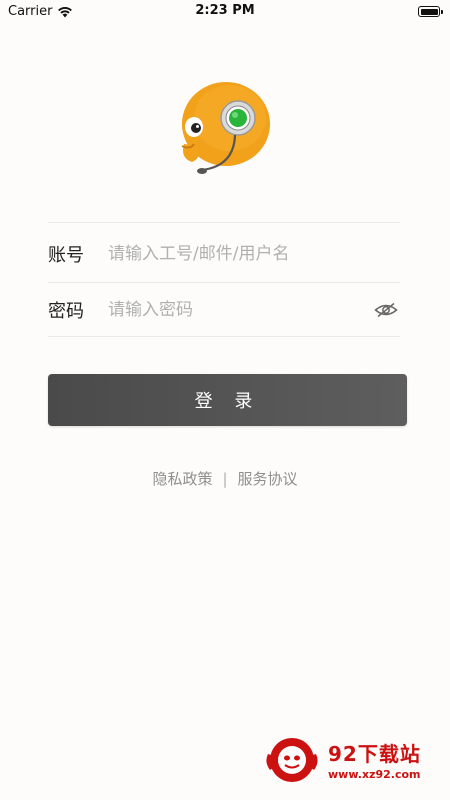 This screenshot has height=800, width=450. I want to click on service-agreement-link: 服务协议, so click(268, 478).